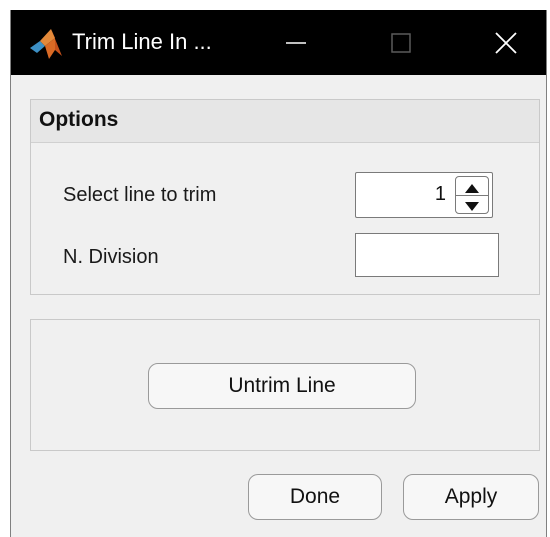  I want to click on close-icon, so click(506, 42).